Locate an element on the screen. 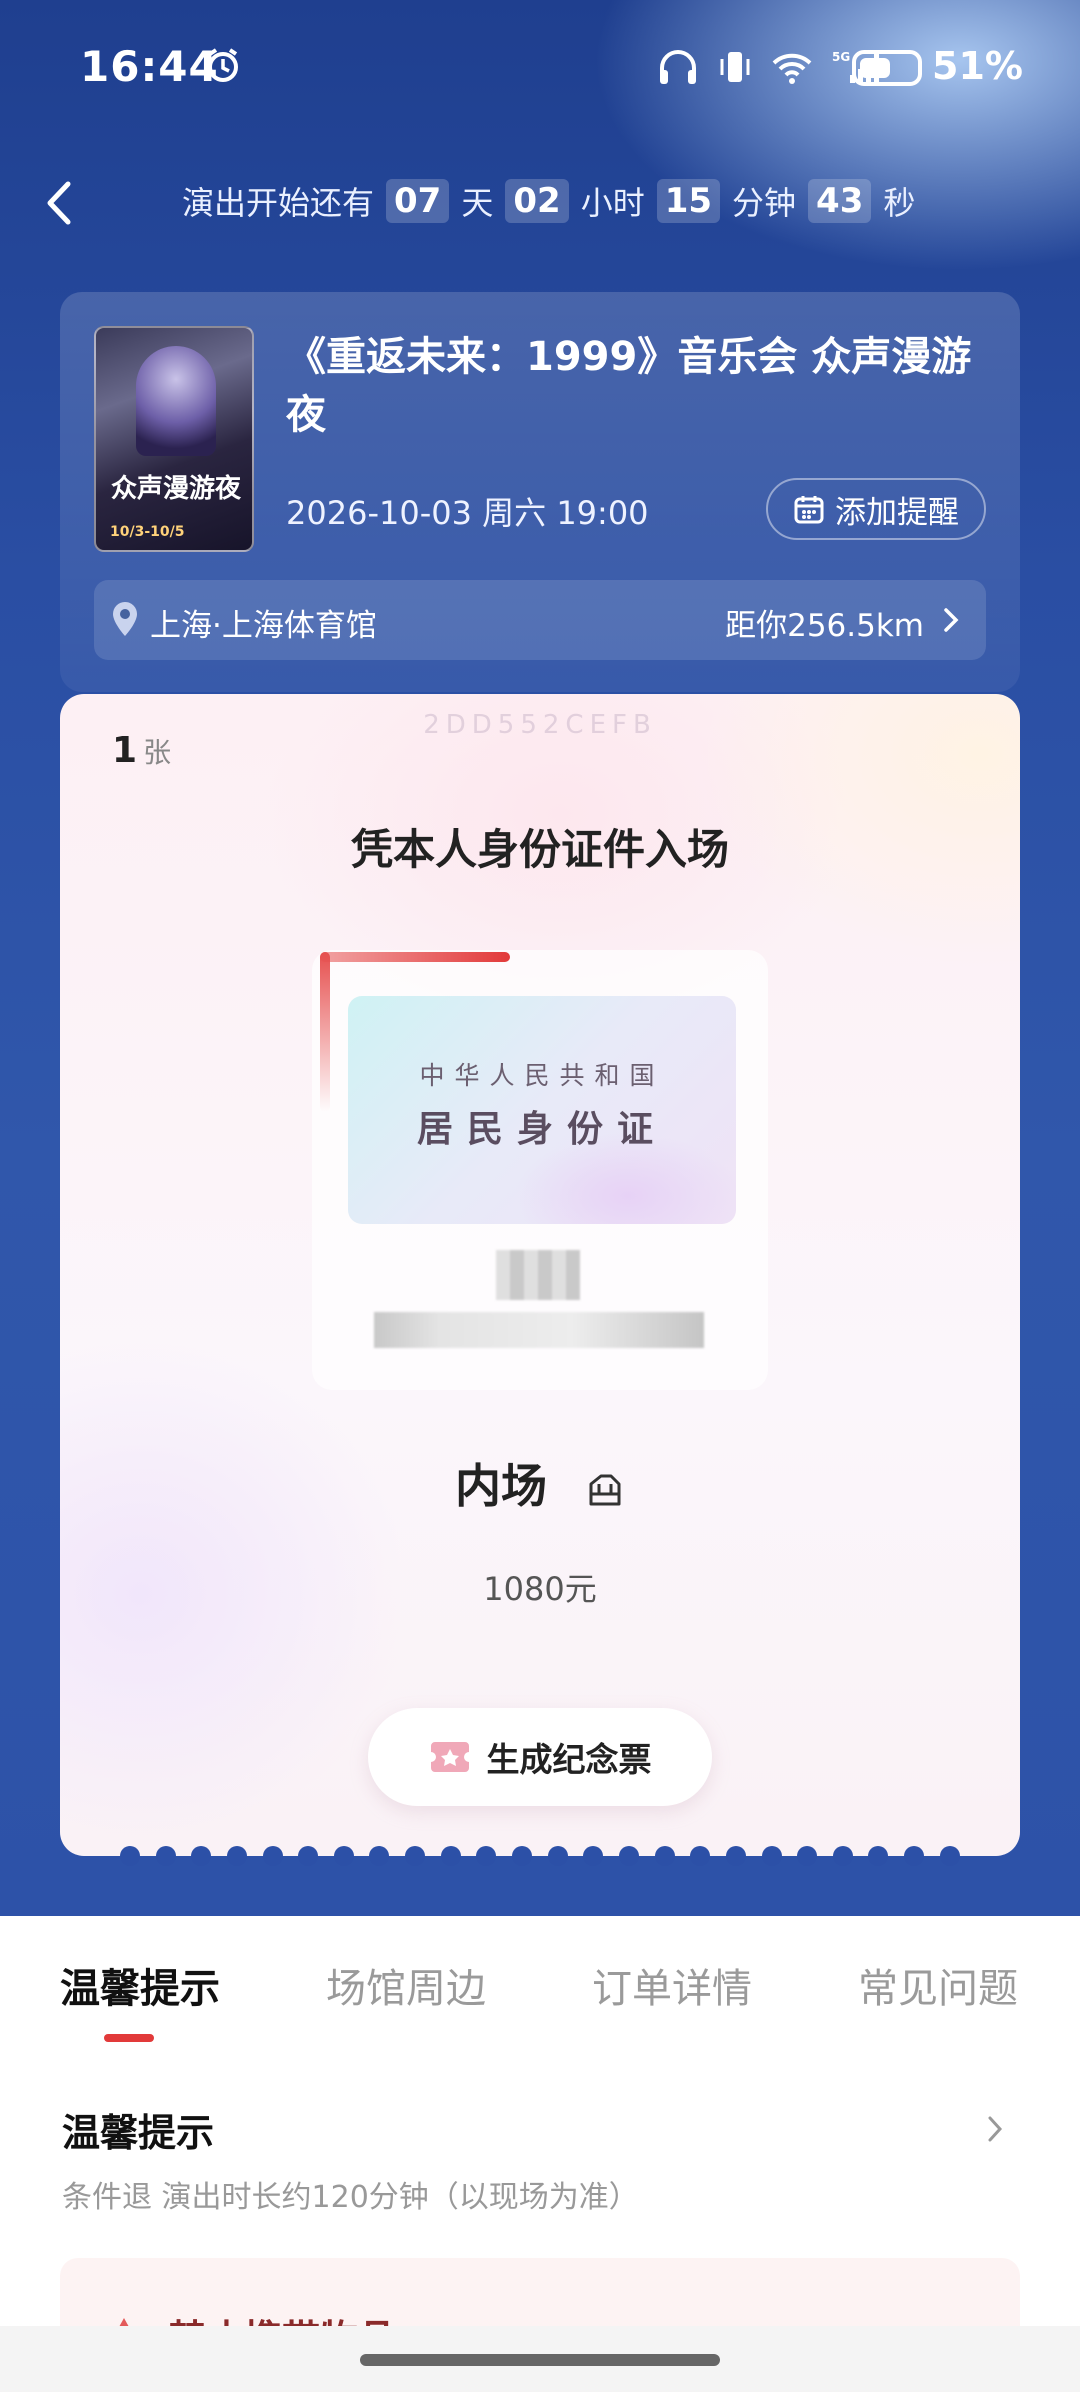 Image resolution: width=1080 pixels, height=2392 pixels. event-datetime: 2026-10-03 周六 19:00 is located at coordinates (467, 513).